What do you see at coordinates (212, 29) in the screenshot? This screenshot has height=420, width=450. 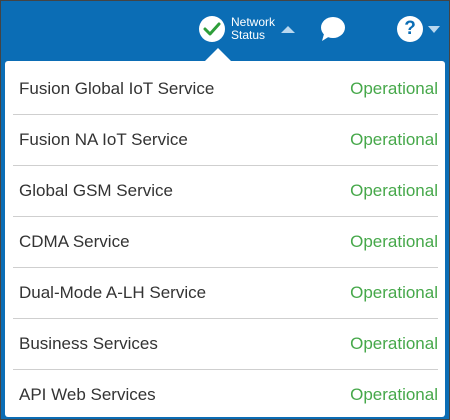 I see `check-circle-icon` at bounding box center [212, 29].